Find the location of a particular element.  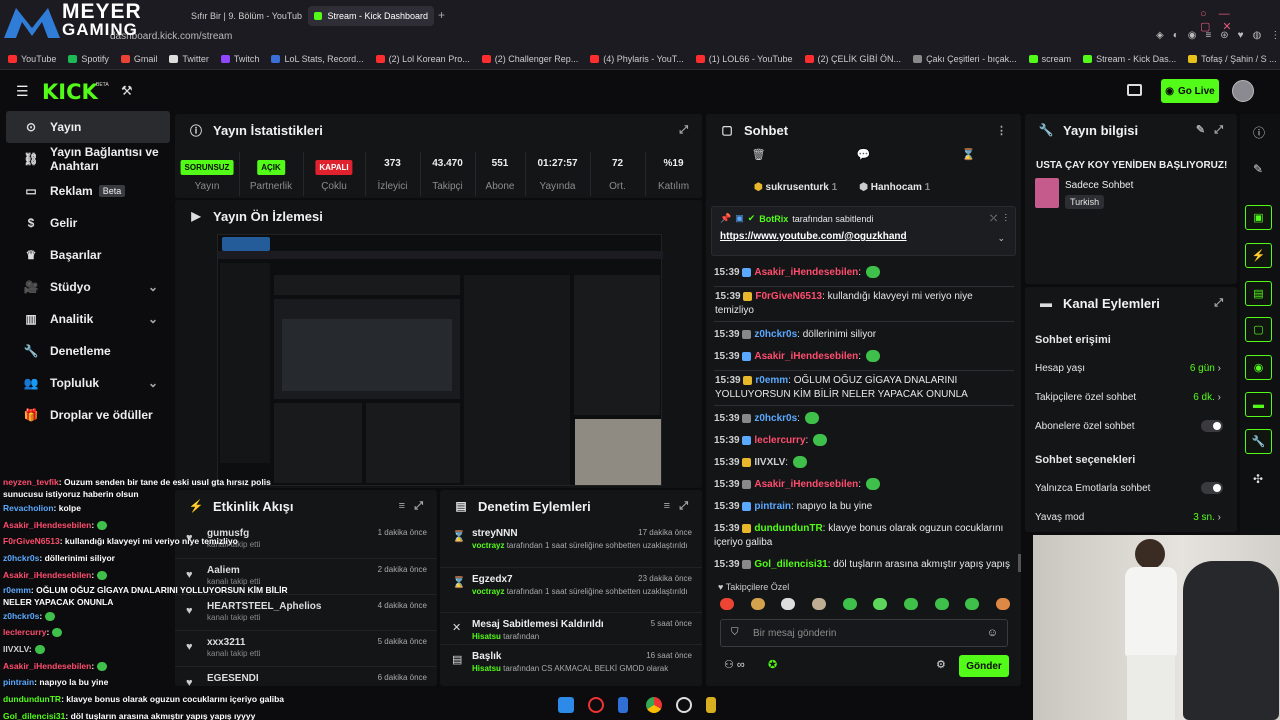

send-button: Gönder is located at coordinates (984, 666).